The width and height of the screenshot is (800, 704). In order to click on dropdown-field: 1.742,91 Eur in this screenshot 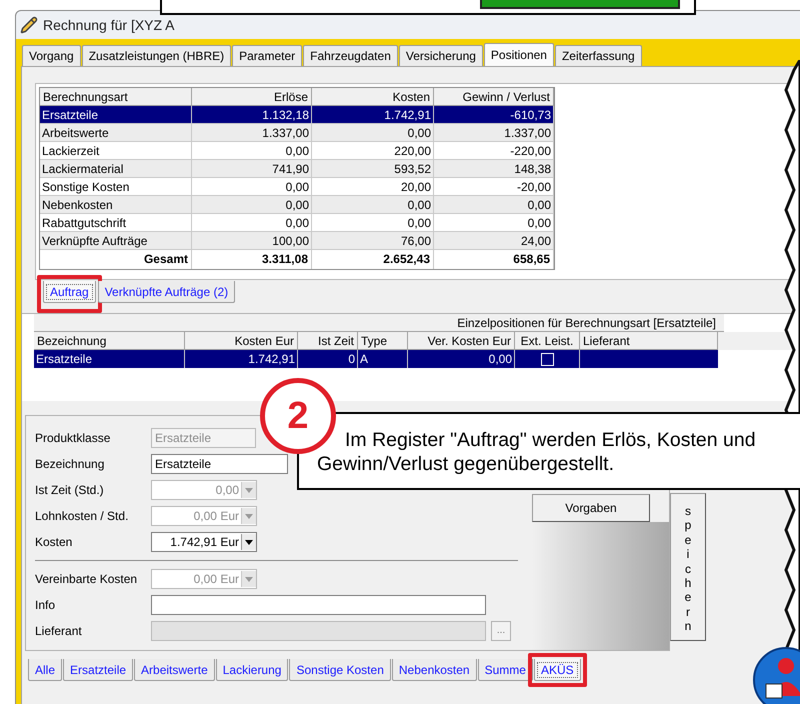, I will do `click(204, 542)`.